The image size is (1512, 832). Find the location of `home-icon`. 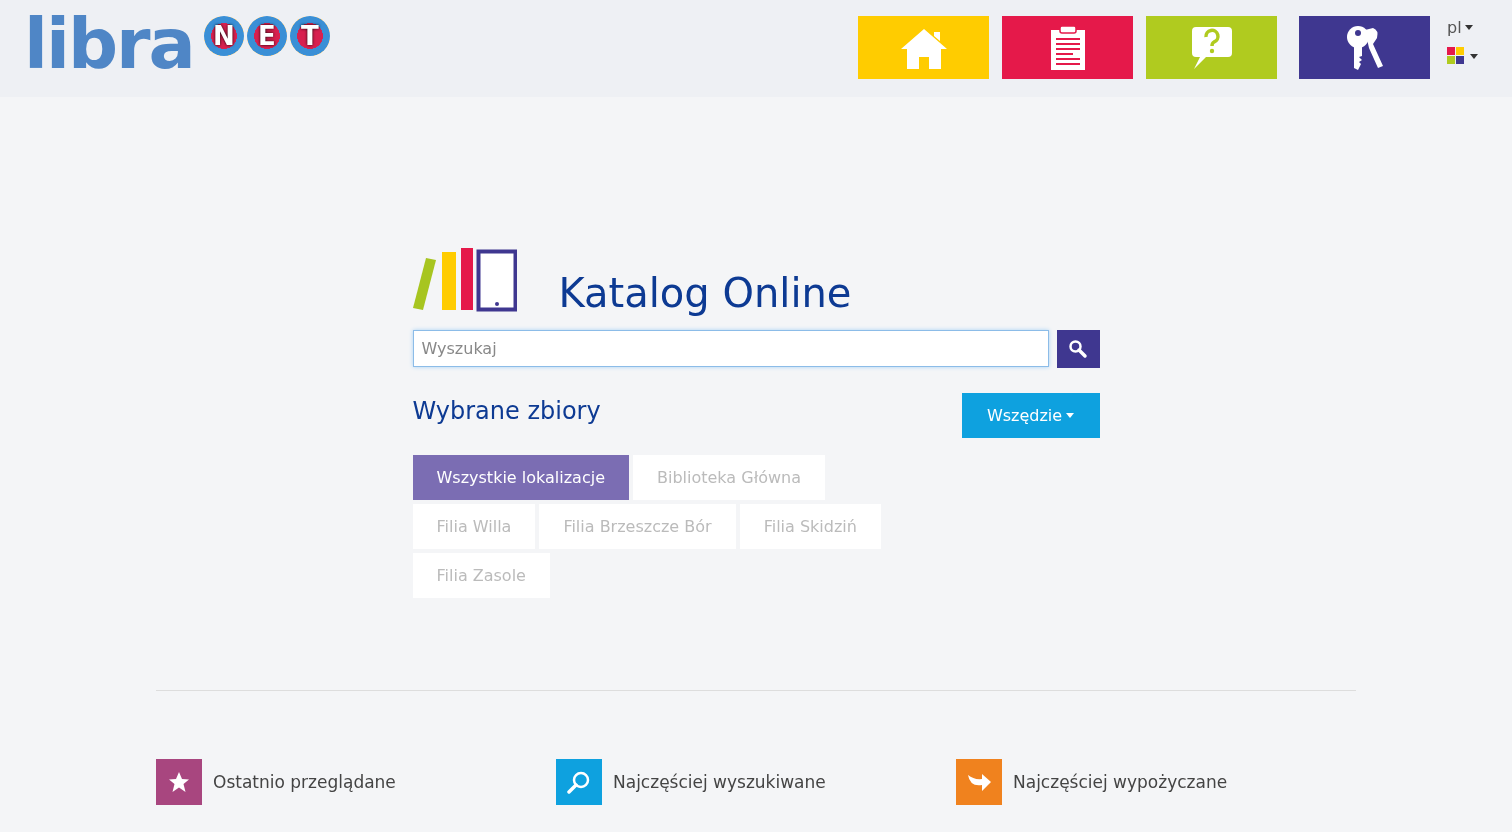

home-icon is located at coordinates (923, 47).